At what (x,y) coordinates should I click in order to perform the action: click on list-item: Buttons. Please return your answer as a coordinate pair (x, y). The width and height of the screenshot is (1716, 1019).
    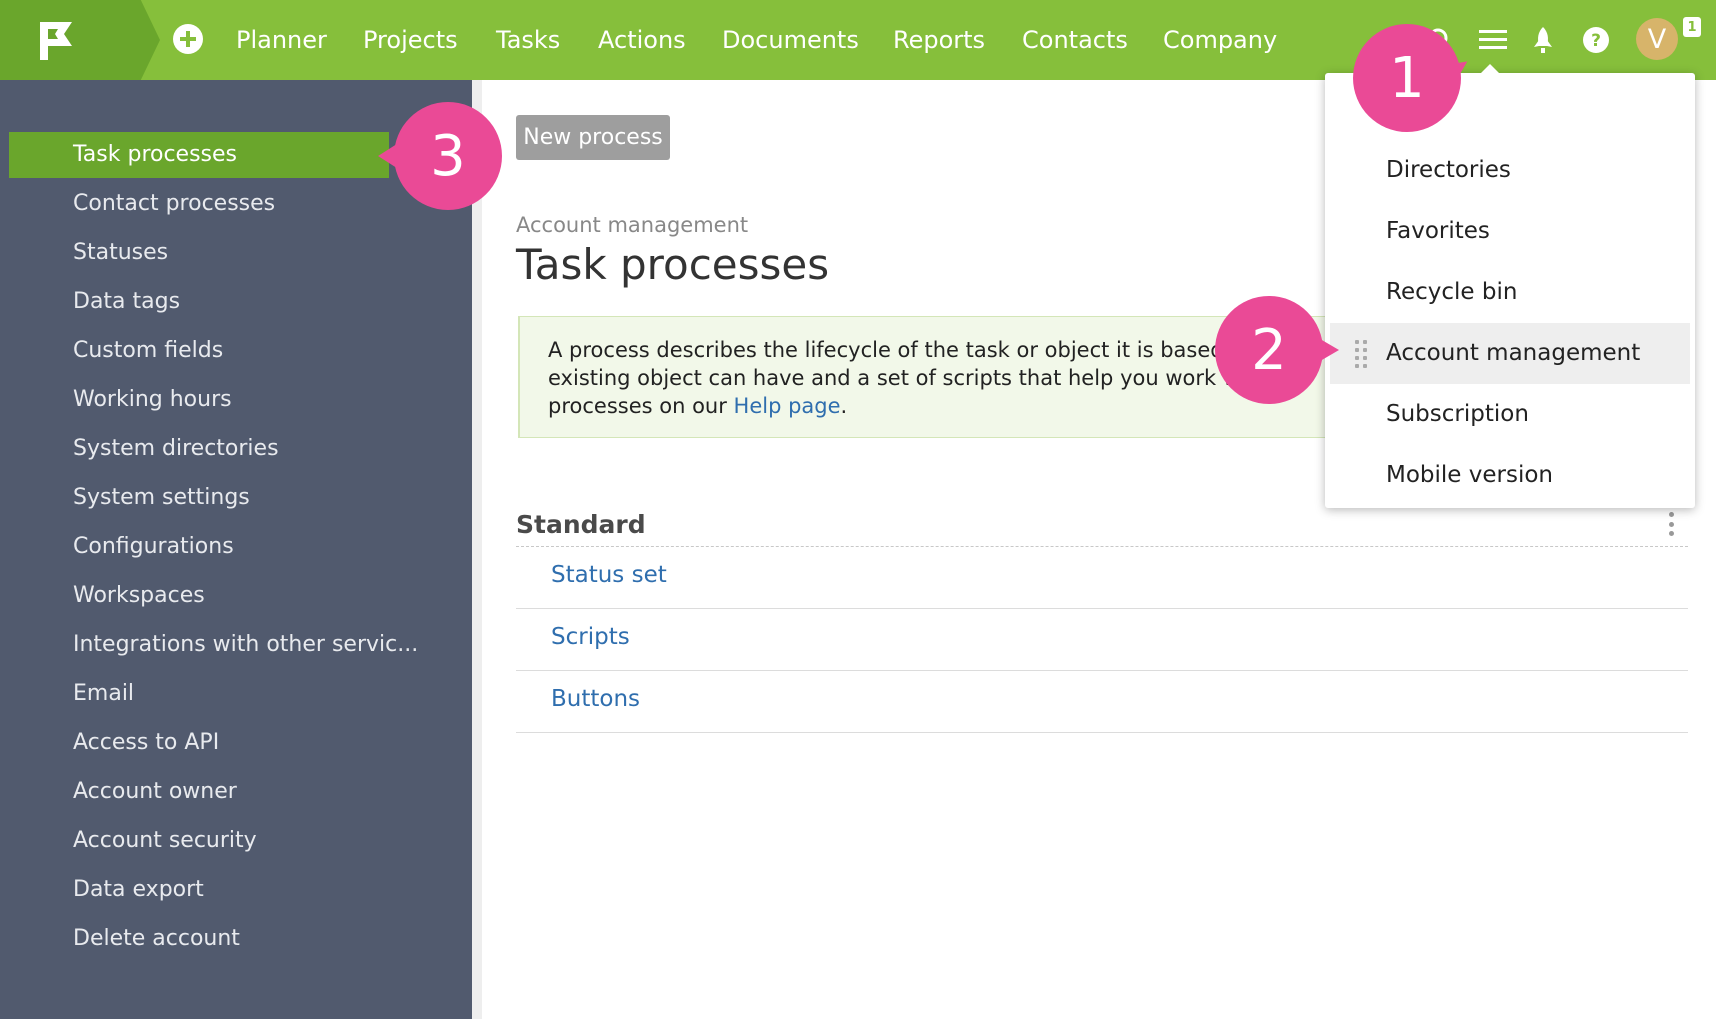
    Looking at the image, I should click on (1102, 702).